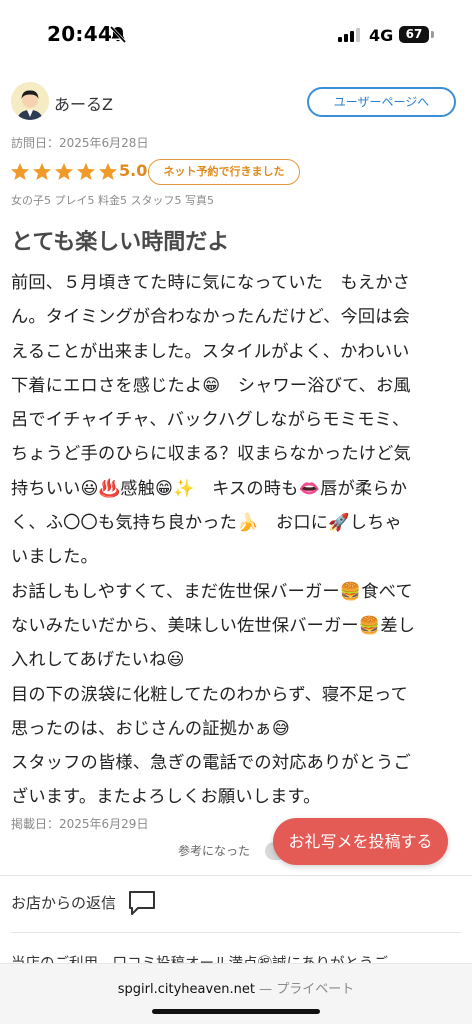 The height and width of the screenshot is (1024, 472). I want to click on browser-address-bar: spgirl.cityheaven.net — プライベート, so click(236, 993).